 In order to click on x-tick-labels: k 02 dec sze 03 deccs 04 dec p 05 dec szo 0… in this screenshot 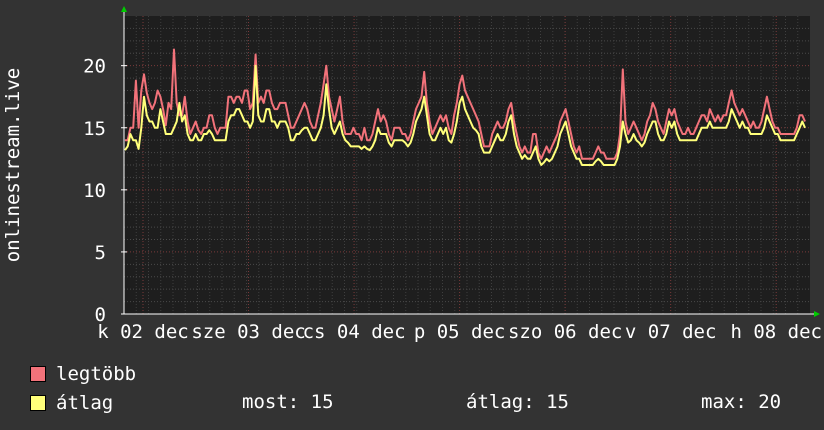, I will do `click(459, 332)`.